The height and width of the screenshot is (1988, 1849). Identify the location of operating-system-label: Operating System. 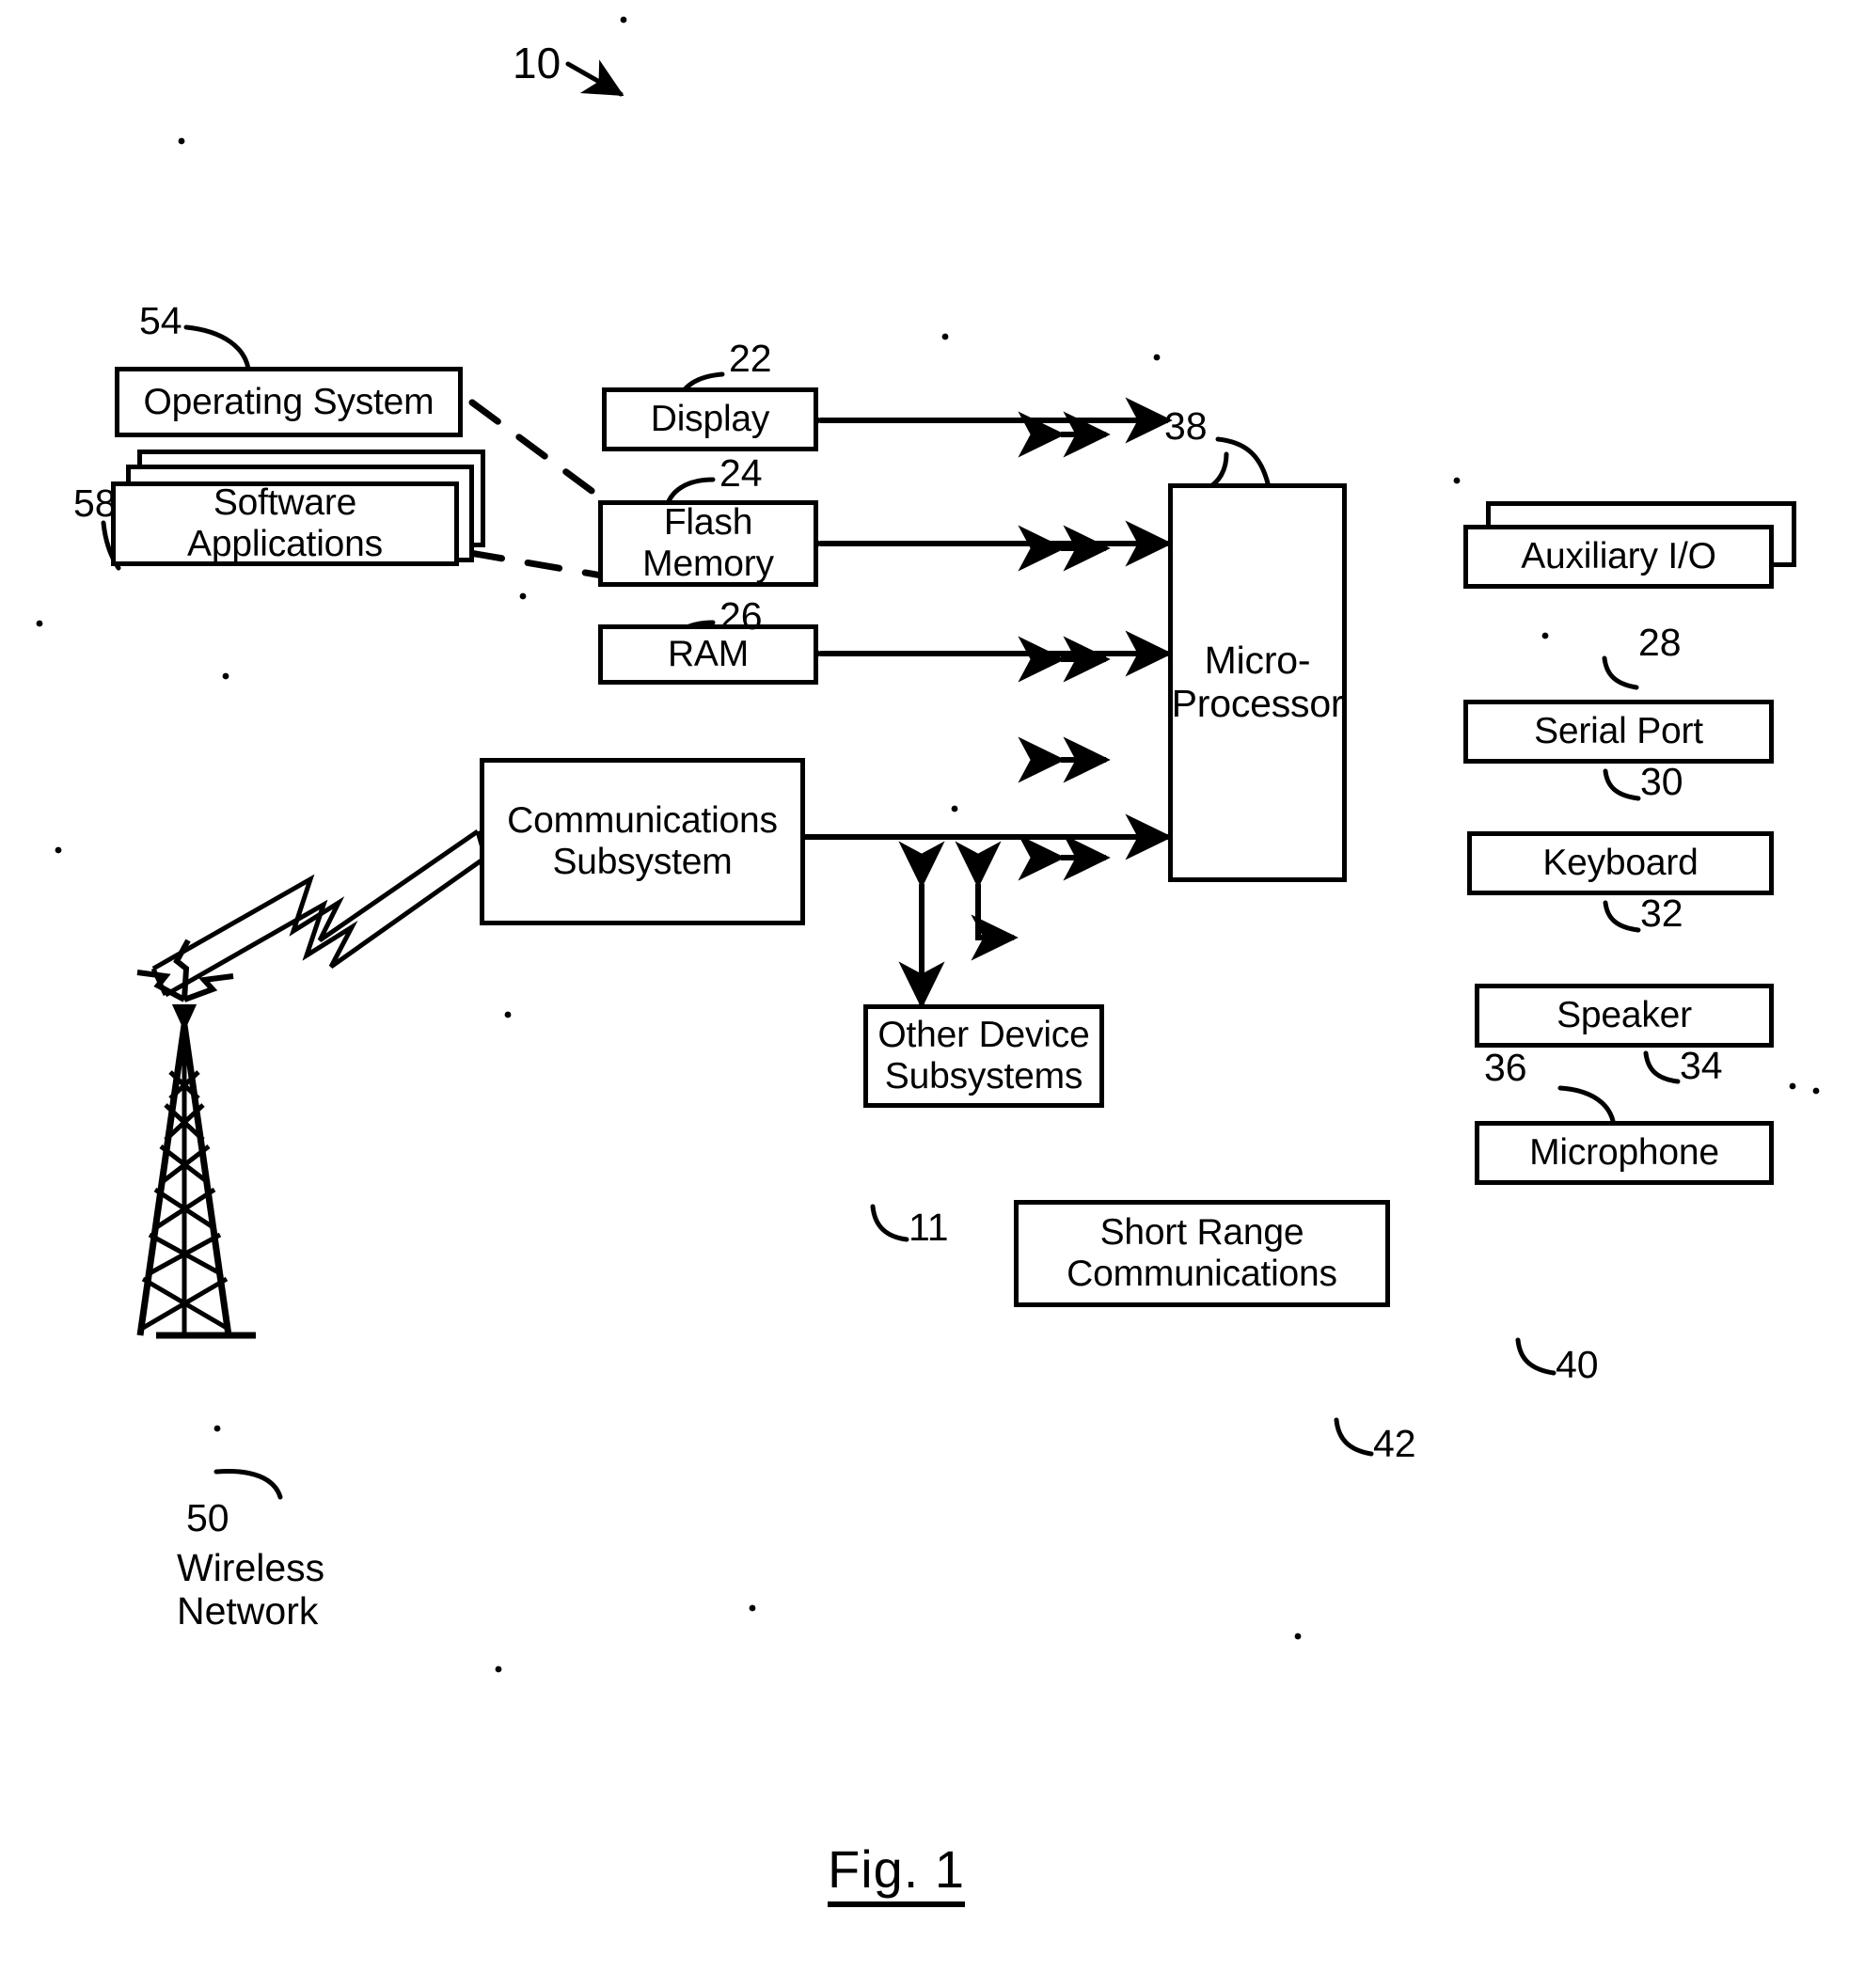
(289, 401).